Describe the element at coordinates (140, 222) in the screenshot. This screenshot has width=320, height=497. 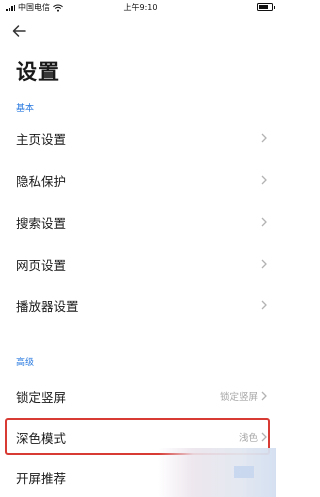
I see `settings-item-search: 搜索设置` at that location.